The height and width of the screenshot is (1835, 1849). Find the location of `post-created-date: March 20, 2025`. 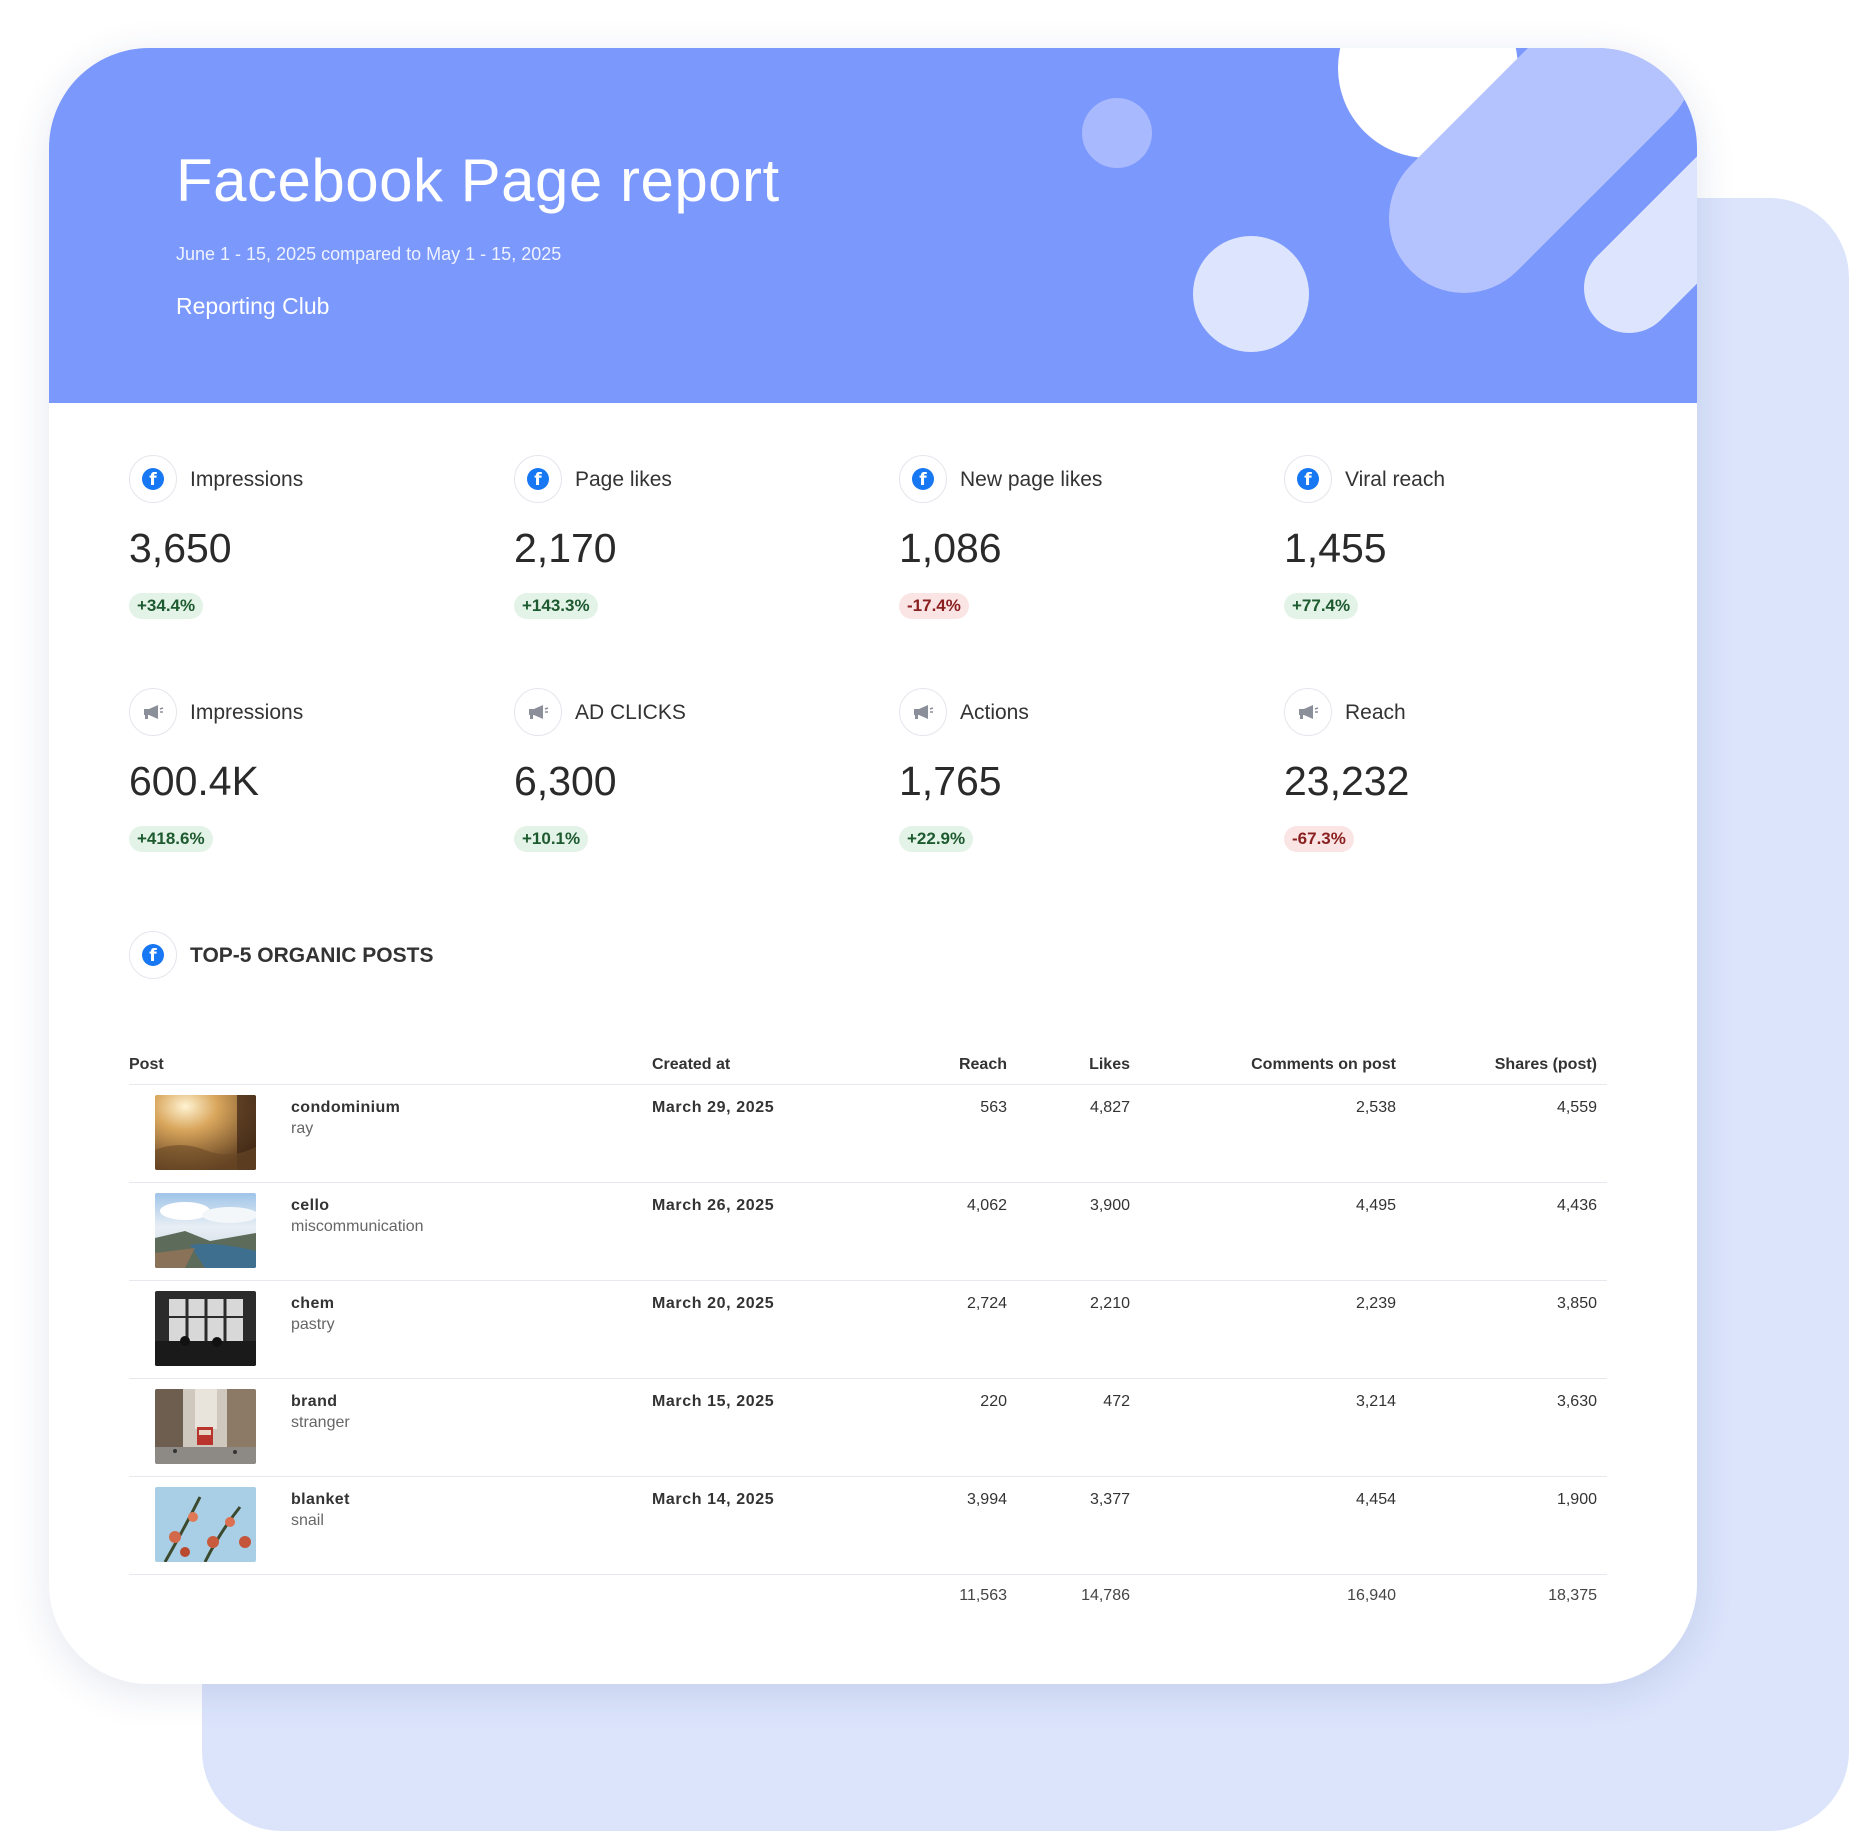

post-created-date: March 20, 2025 is located at coordinates (713, 1303).